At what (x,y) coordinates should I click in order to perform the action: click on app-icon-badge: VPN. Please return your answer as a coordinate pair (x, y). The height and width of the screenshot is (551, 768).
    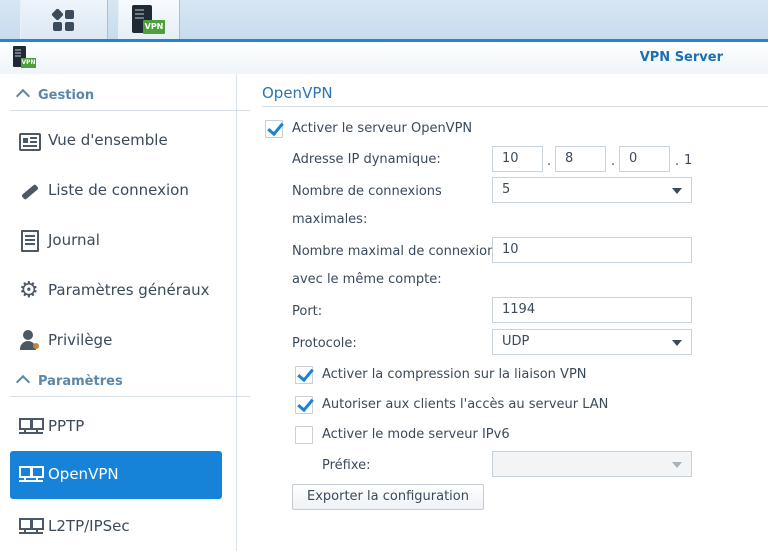
    Looking at the image, I should click on (28, 63).